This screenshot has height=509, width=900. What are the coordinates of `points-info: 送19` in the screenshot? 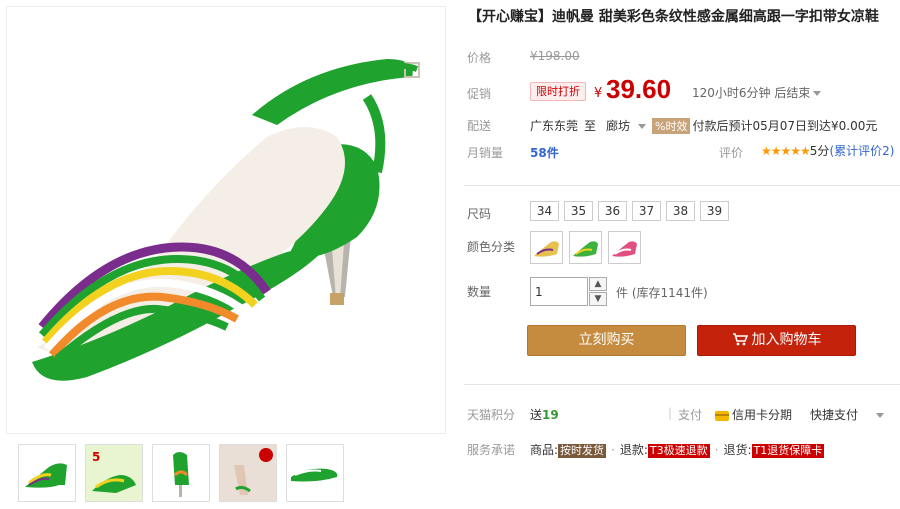 It's located at (544, 414).